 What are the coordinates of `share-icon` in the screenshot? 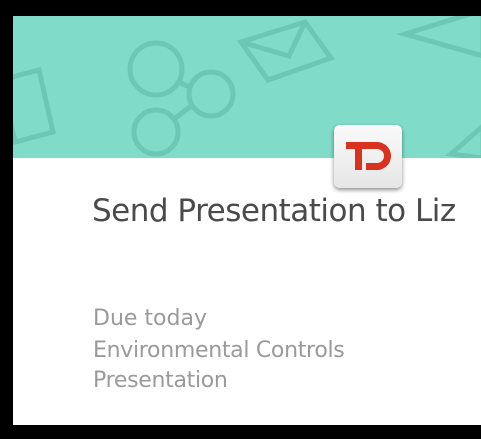 It's located at (181, 98).